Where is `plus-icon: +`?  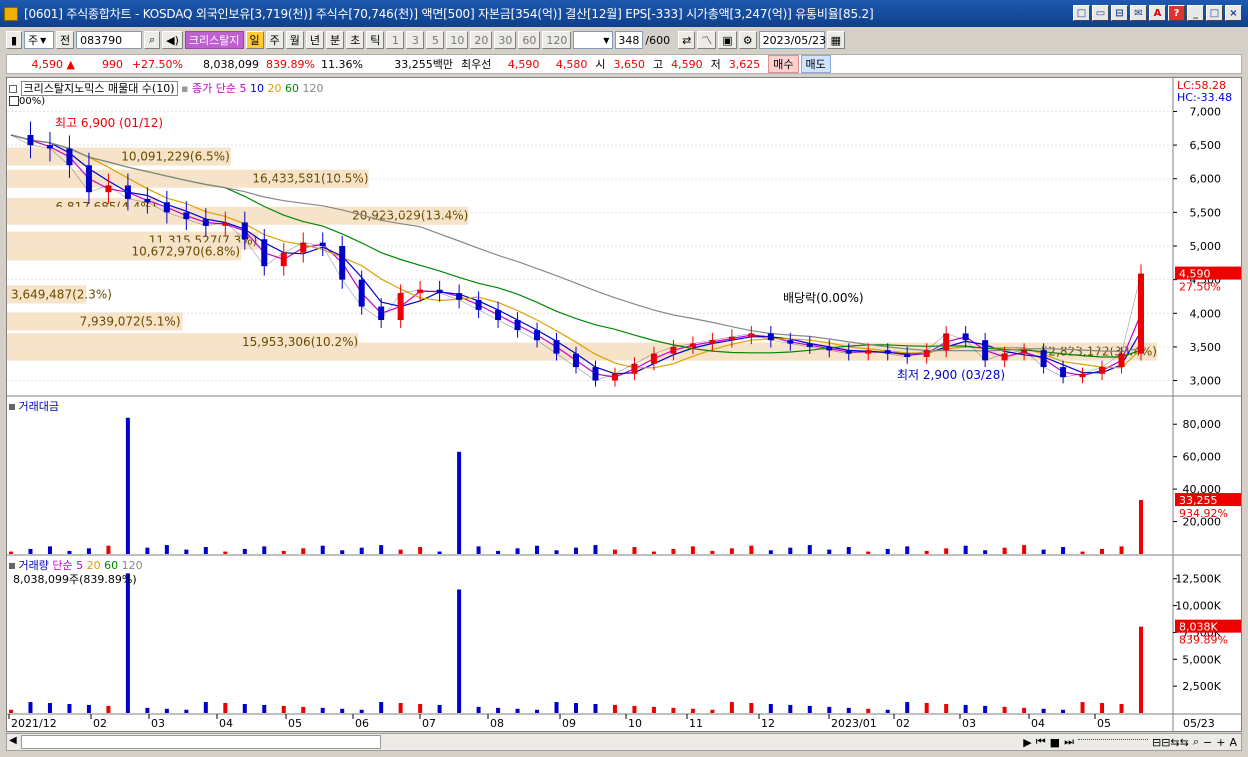
plus-icon: + is located at coordinates (1220, 742).